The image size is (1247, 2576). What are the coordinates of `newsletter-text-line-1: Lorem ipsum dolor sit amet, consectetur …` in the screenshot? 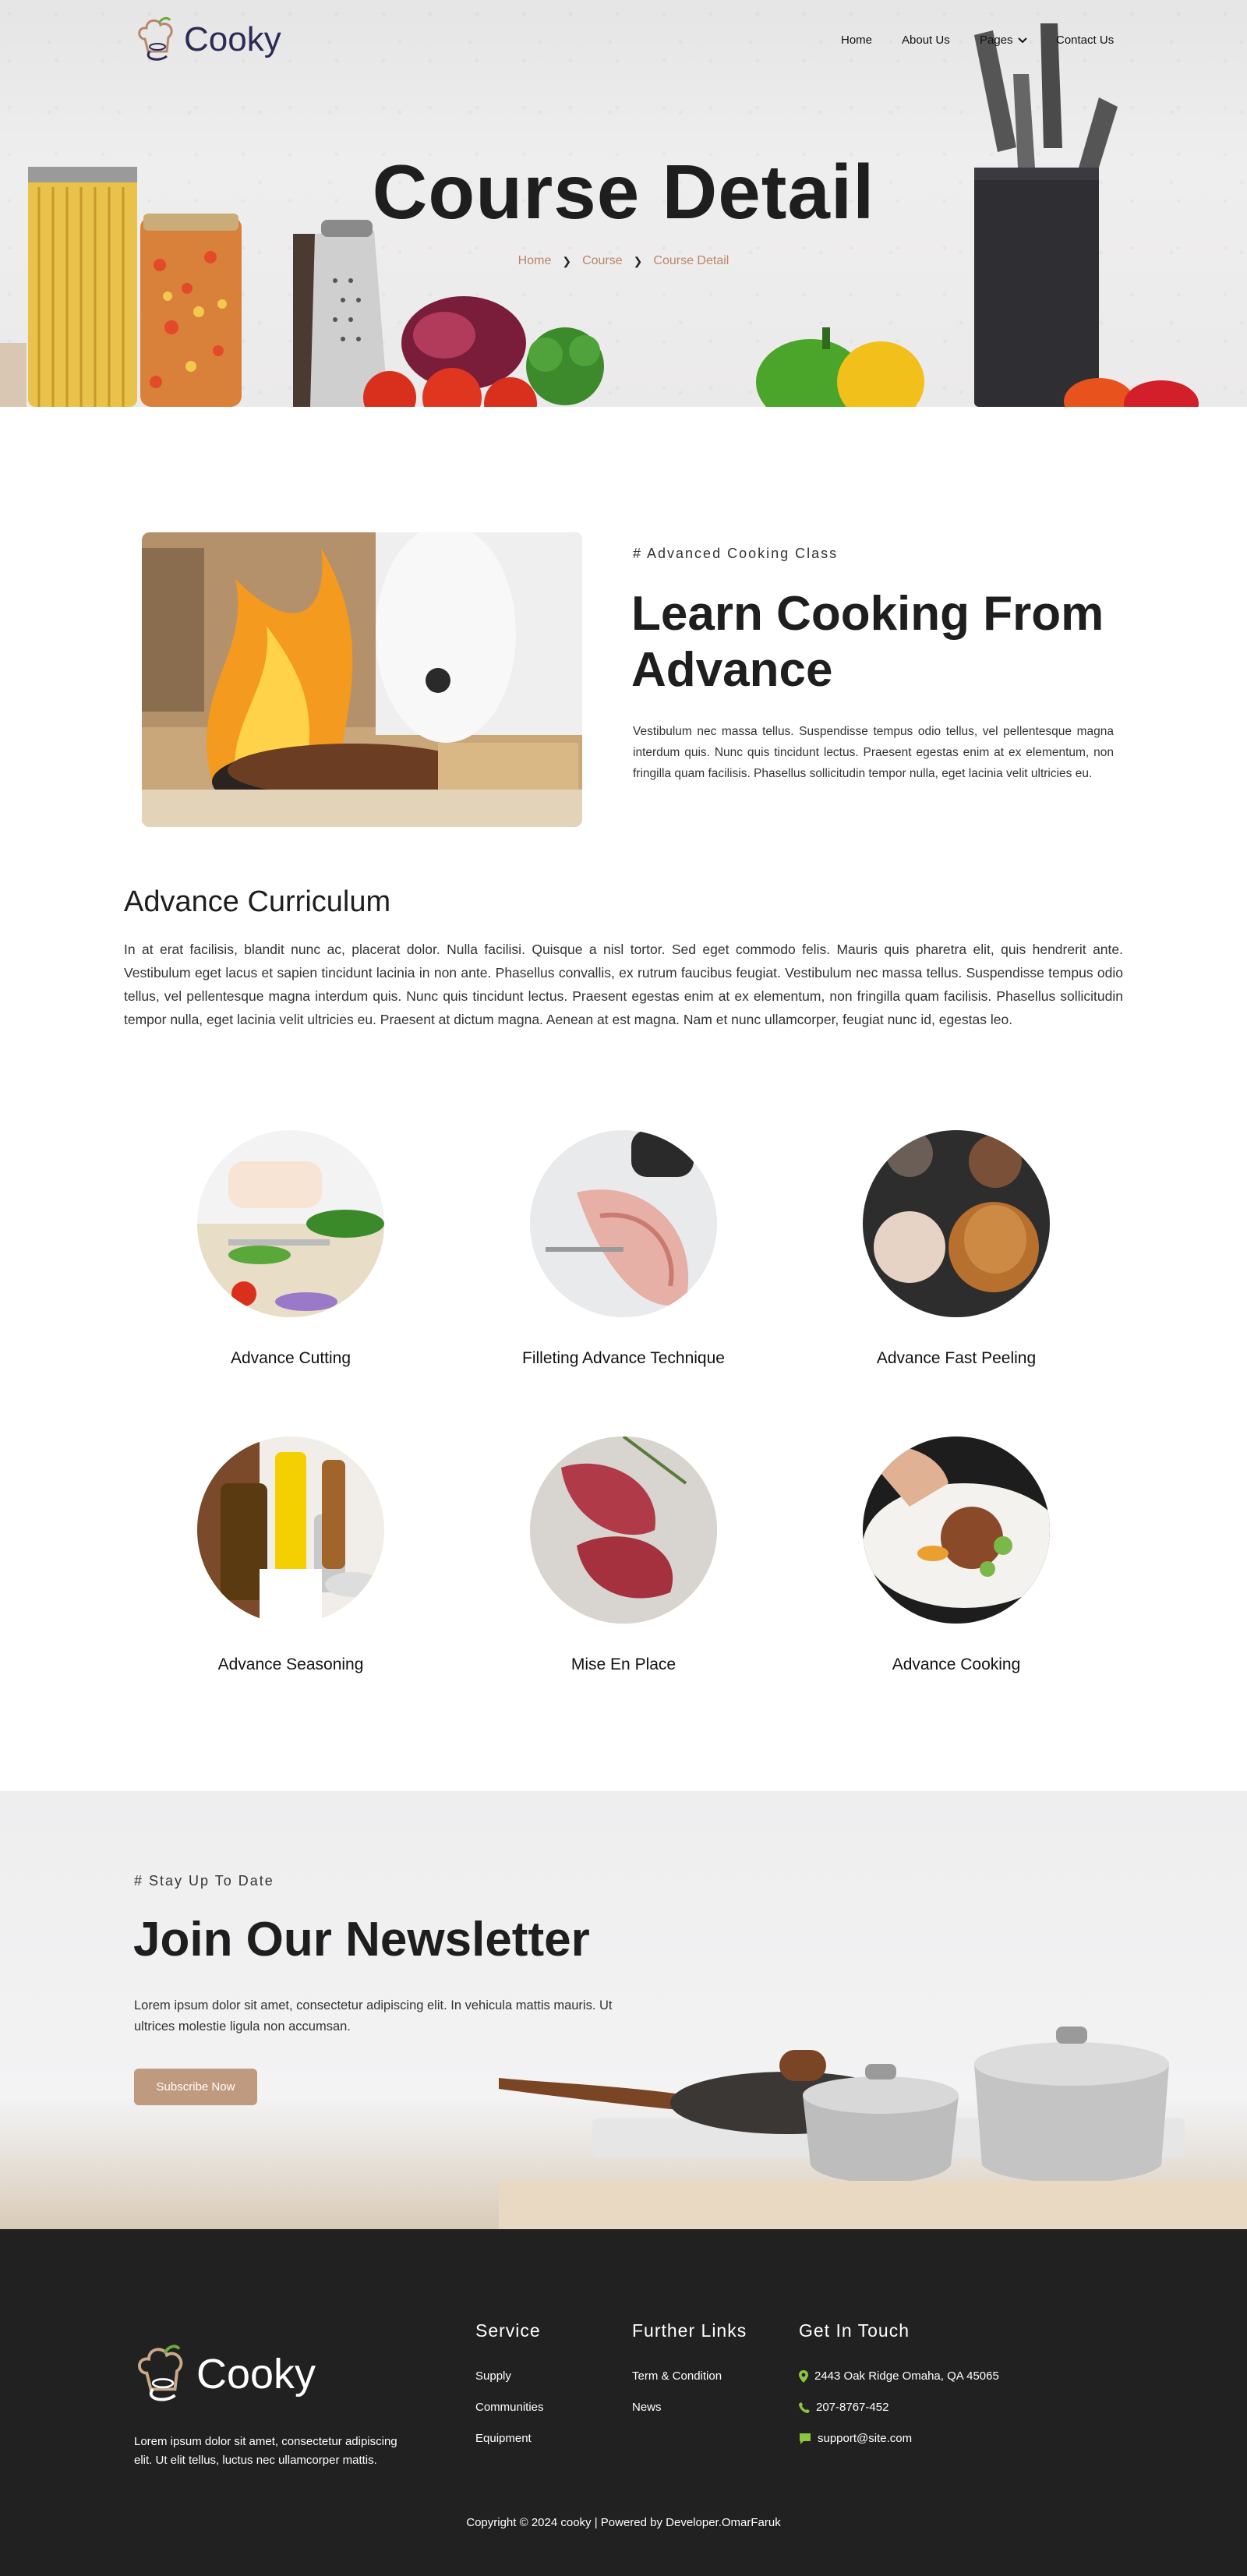 It's located at (373, 2005).